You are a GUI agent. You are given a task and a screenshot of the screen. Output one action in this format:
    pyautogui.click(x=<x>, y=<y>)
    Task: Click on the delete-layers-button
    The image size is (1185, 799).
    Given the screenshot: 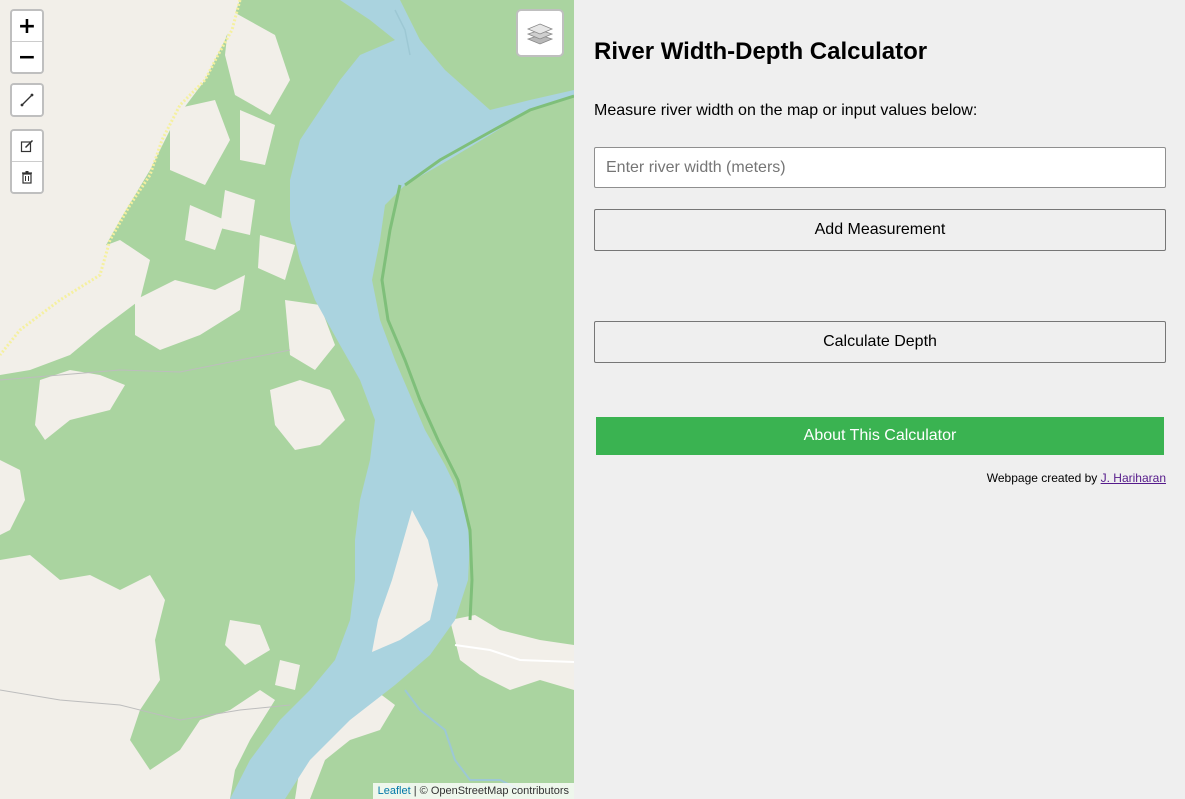 What is the action you would take?
    pyautogui.click(x=27, y=176)
    